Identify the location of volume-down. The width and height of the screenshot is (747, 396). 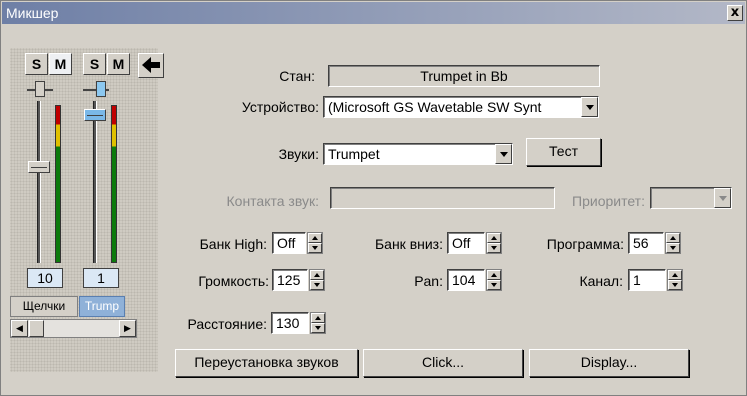
(317, 285).